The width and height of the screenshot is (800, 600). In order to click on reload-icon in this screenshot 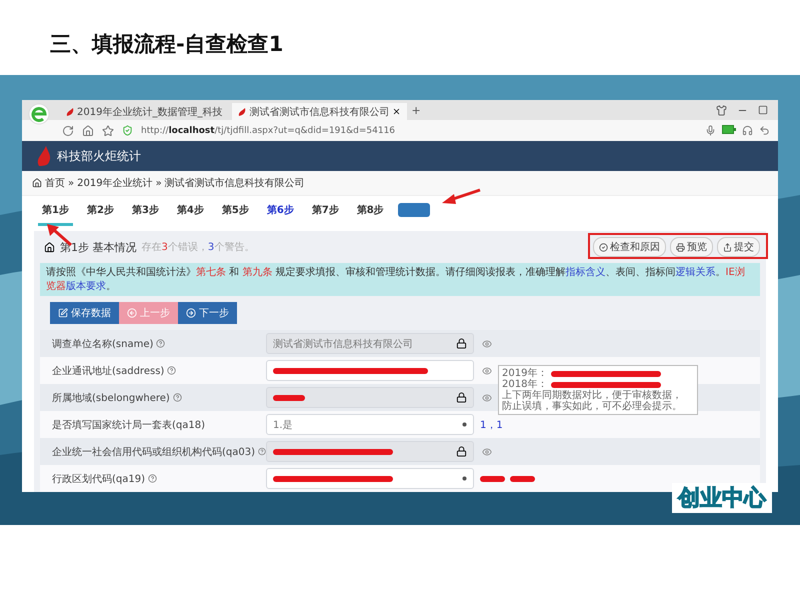, I will do `click(68, 130)`.